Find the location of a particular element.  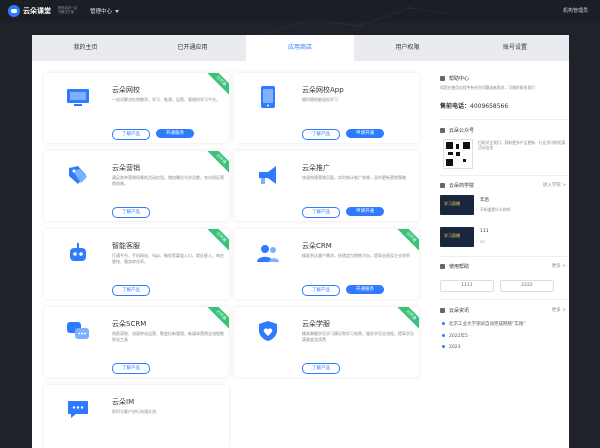

app-name: 云朵网校App is located at coordinates (323, 90).